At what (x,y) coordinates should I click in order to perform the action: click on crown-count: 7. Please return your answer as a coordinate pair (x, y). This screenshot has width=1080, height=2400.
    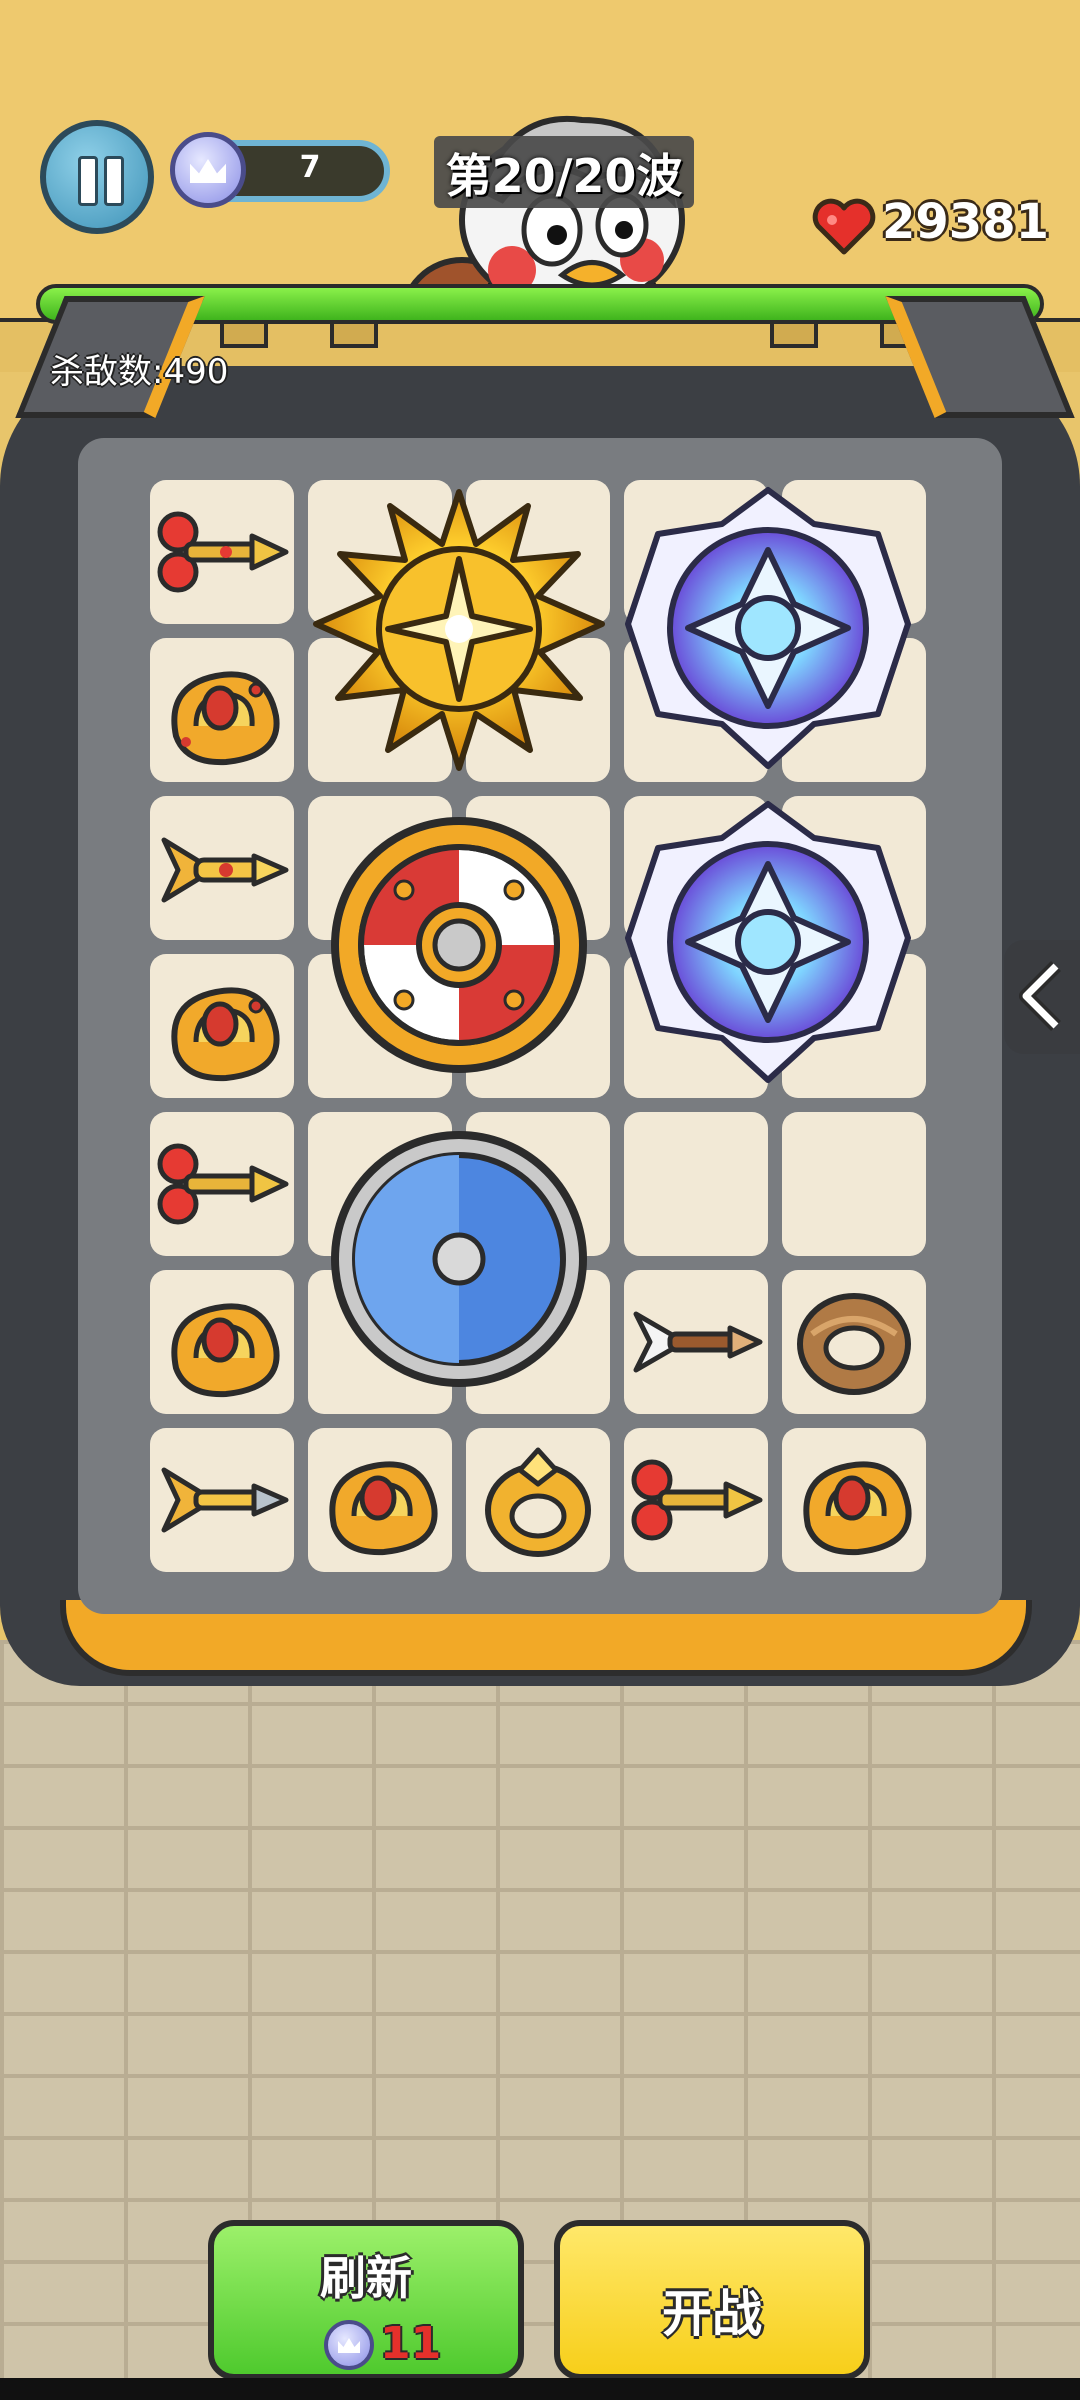
    Looking at the image, I should click on (310, 167).